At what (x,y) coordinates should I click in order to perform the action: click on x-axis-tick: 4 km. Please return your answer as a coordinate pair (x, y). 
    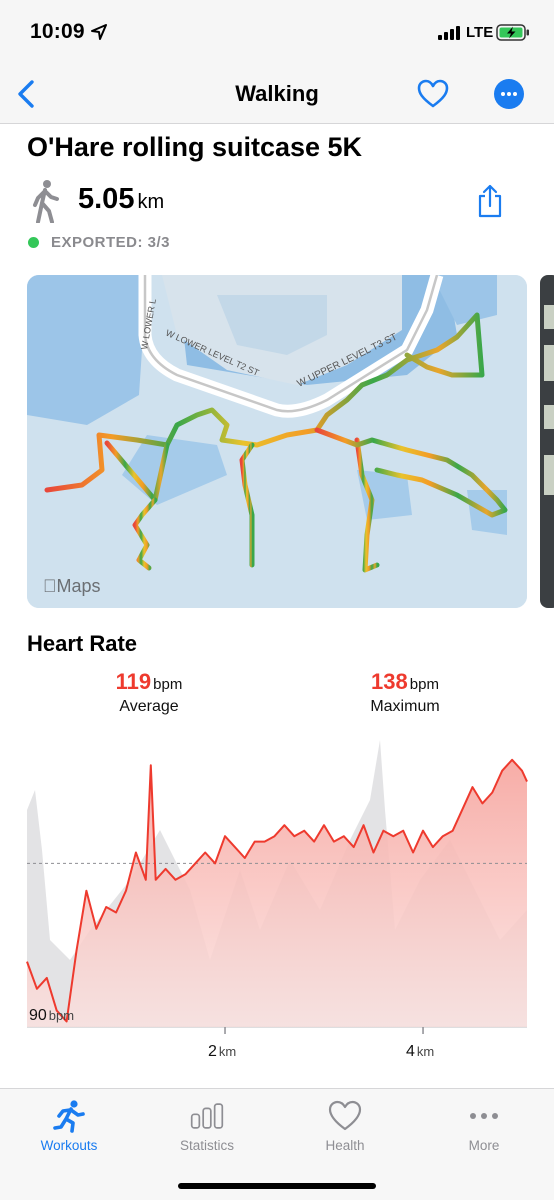
    Looking at the image, I should click on (420, 1052).